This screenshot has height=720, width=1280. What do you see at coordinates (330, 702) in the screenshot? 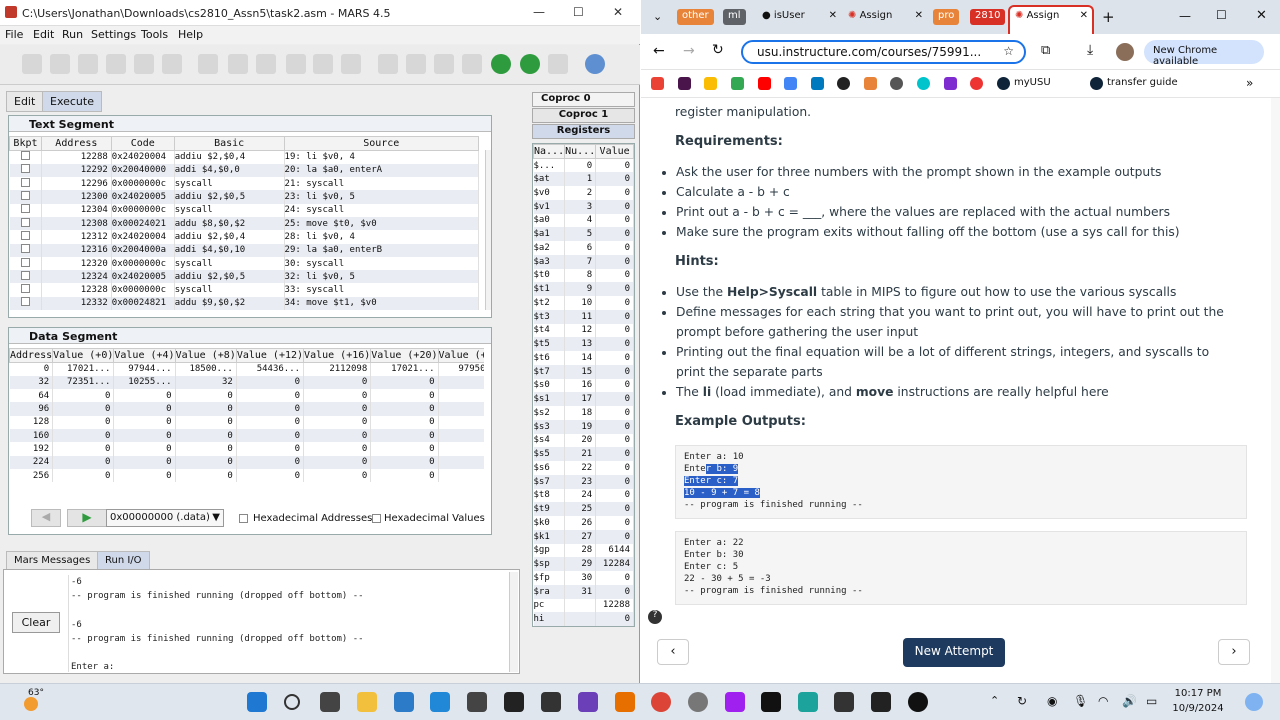
I see `task-view-icon` at bounding box center [330, 702].